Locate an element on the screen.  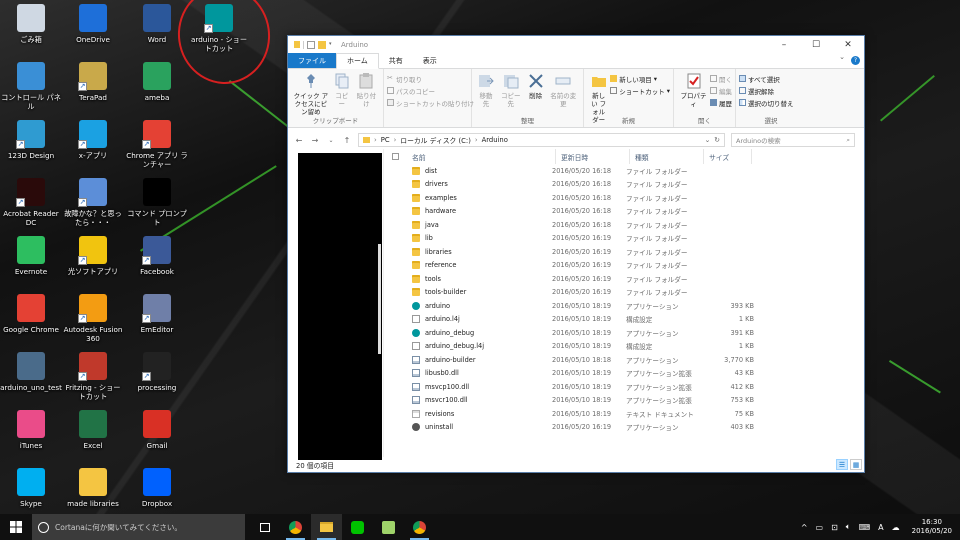
desktop-icon: ↗ Autodesk Fusion 360 is located at coordinates (93, 318).